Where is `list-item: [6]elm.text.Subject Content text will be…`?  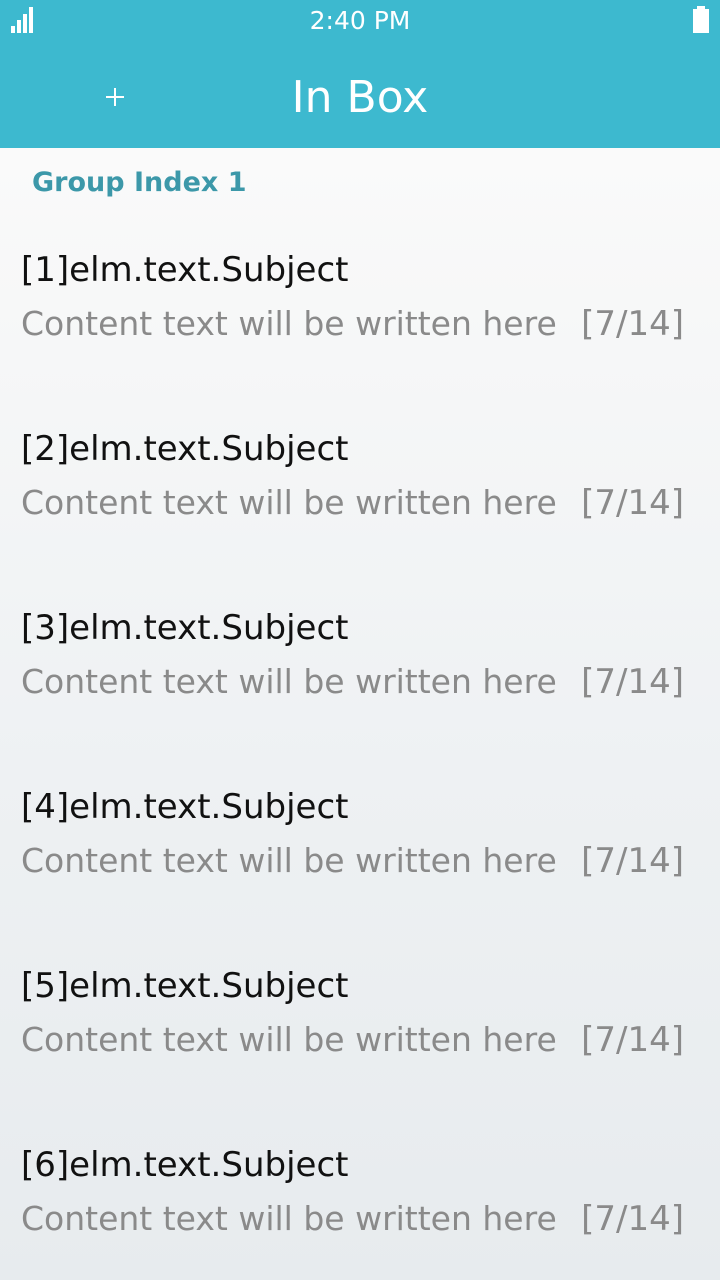
list-item: [6]elm.text.Subject Content text will be… is located at coordinates (360, 1184).